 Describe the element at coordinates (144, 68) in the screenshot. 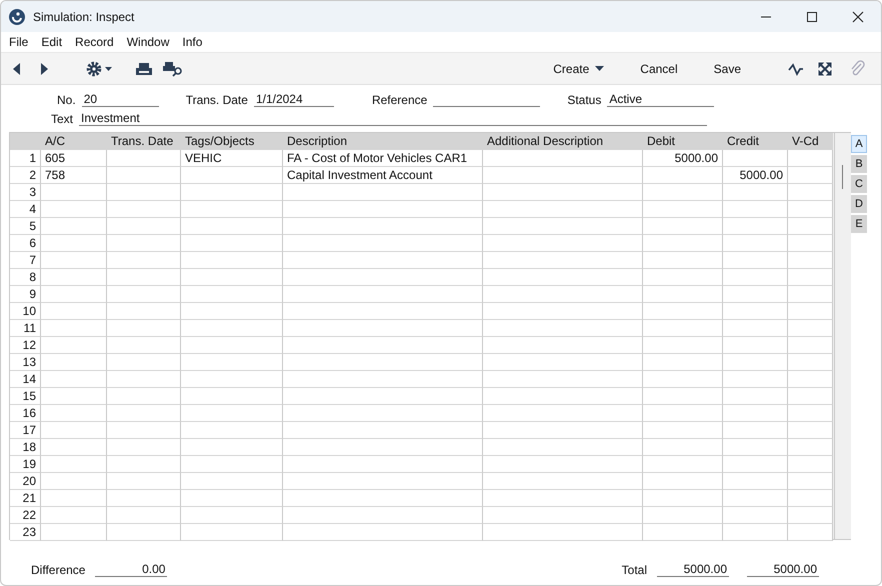

I see `printer-icon` at that location.